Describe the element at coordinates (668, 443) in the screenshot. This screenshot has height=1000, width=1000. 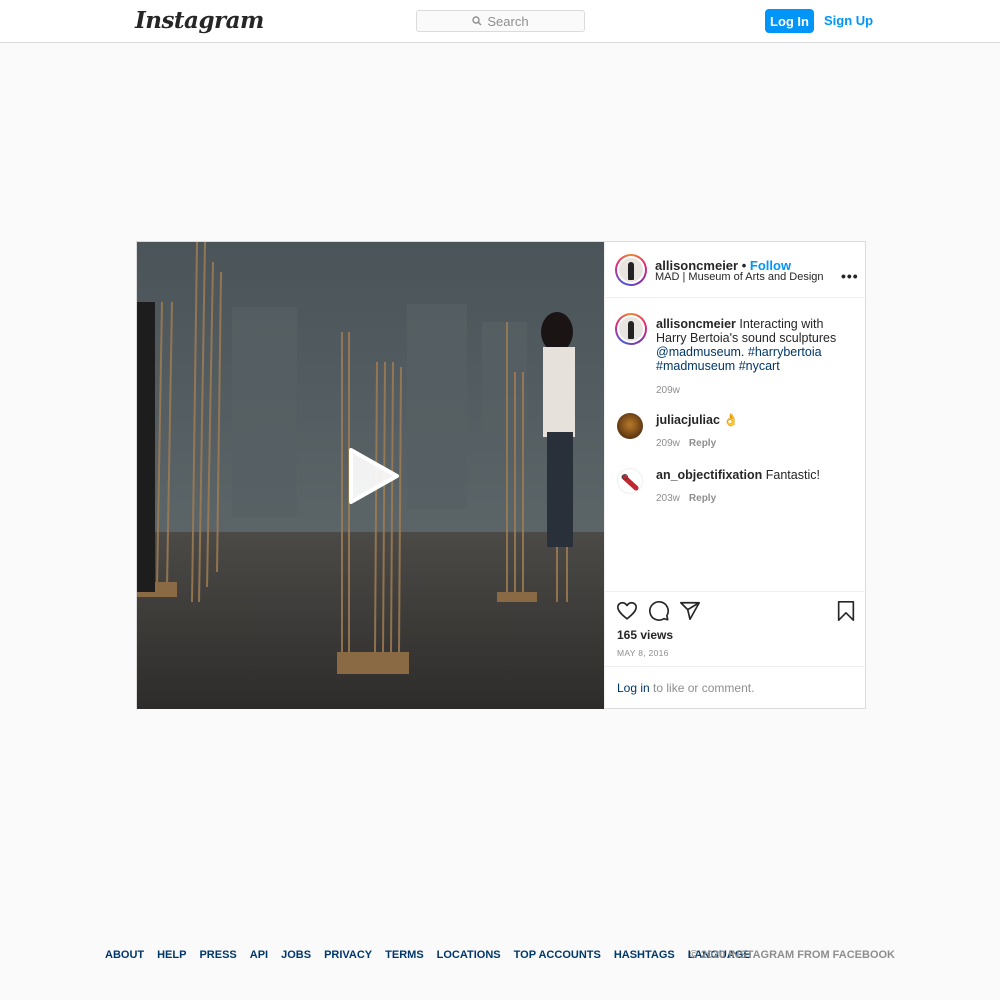
I see `comment-age: 209w` at that location.